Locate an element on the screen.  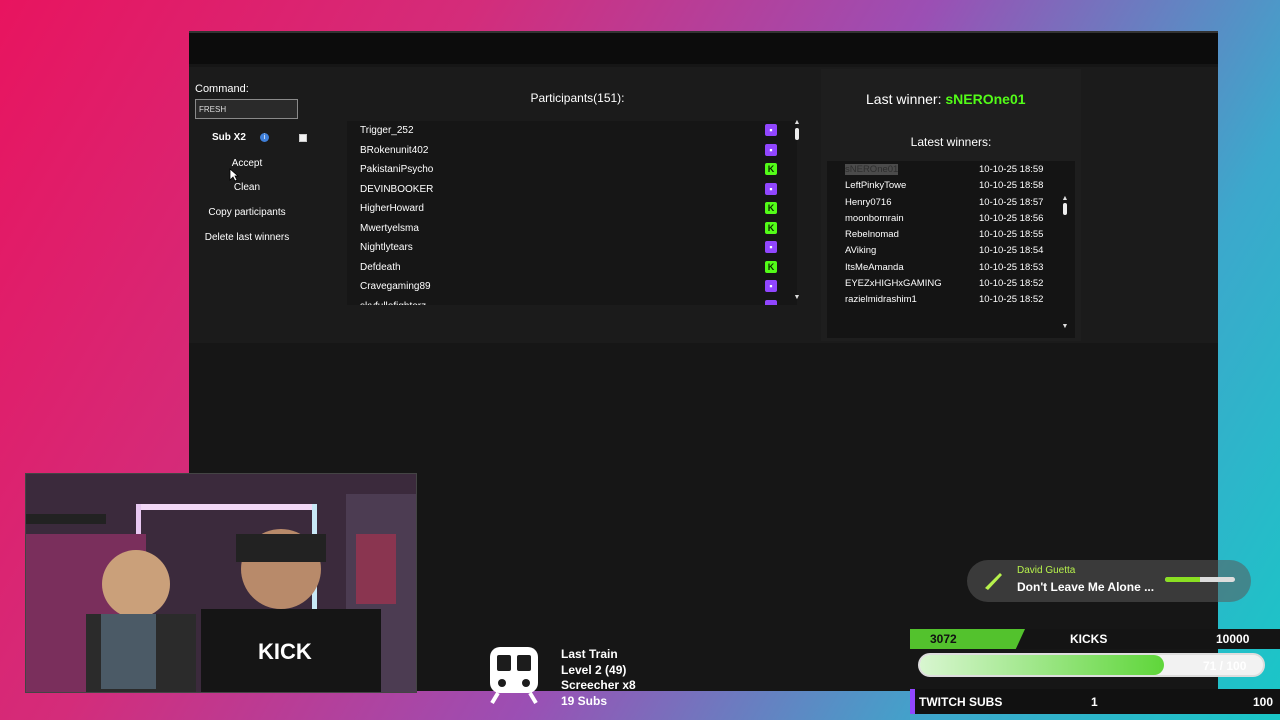
participant-row: Nightlytears ▪ is located at coordinates (572, 248).